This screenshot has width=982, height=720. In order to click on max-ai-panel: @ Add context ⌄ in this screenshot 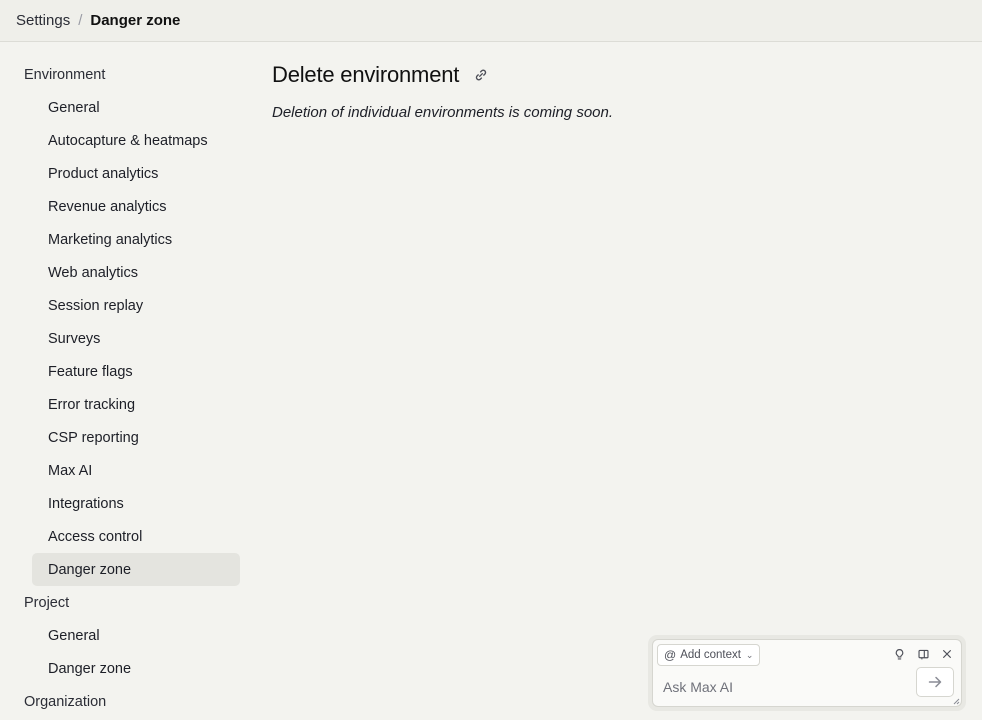, I will do `click(807, 673)`.